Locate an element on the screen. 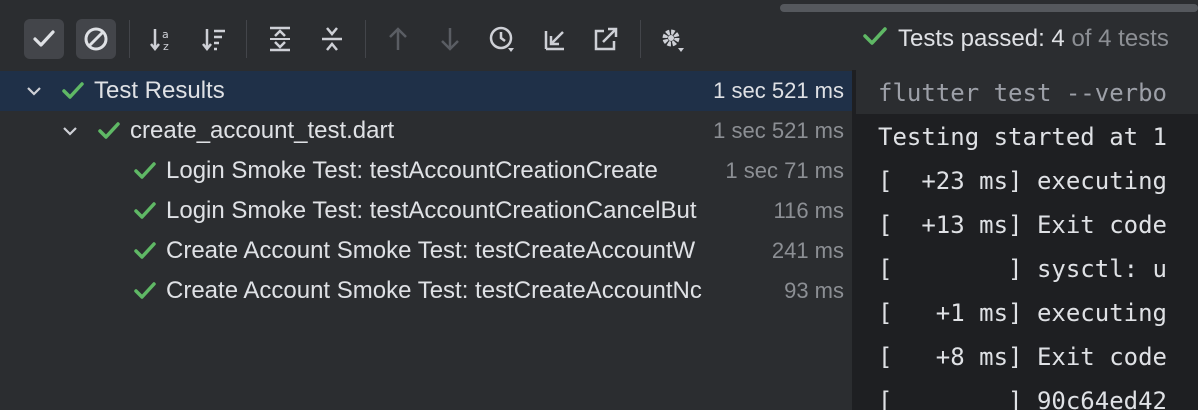 Image resolution: width=1198 pixels, height=410 pixels. status-prefix: Tests passed: is located at coordinates (975, 38).